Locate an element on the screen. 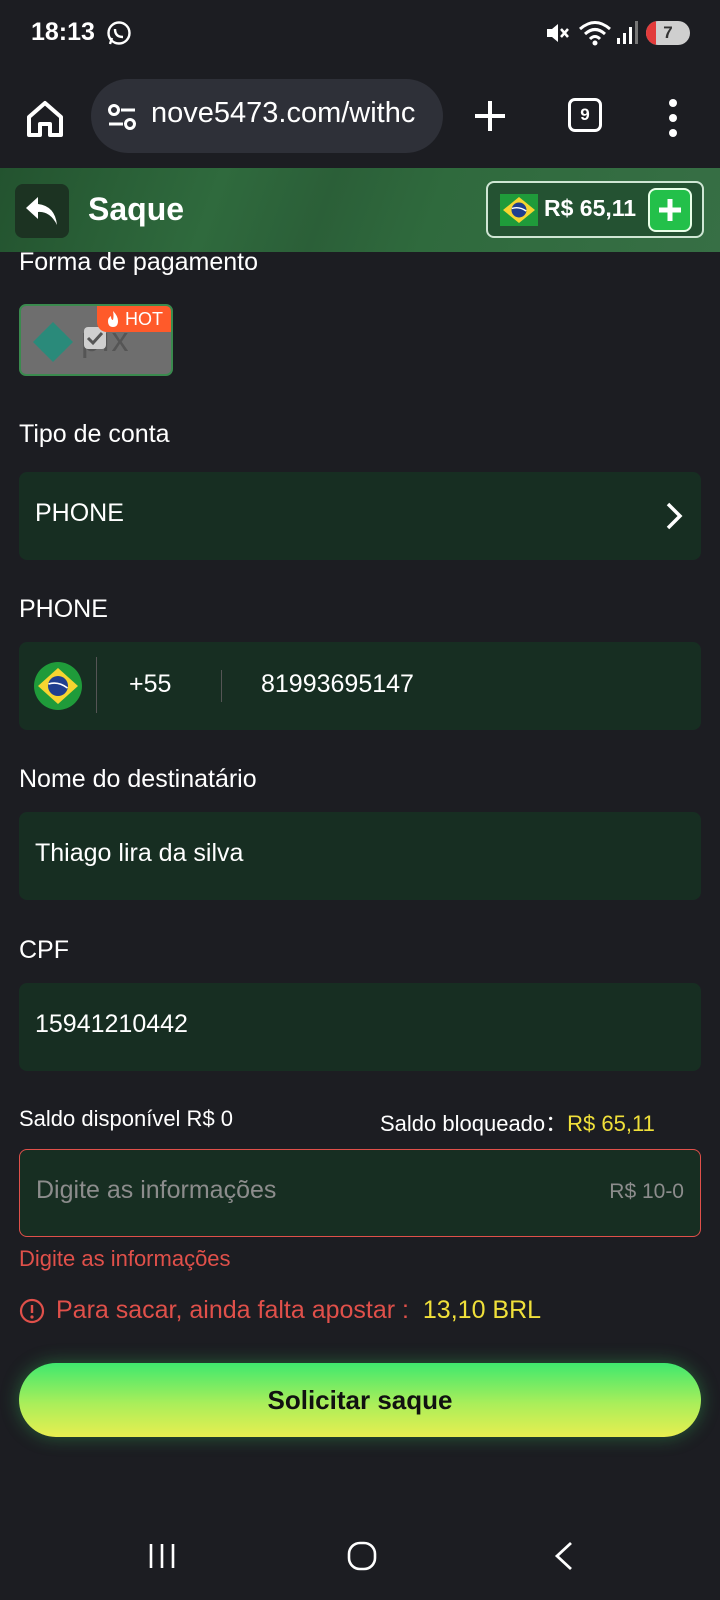 The image size is (720, 1600). address-bar: nove5473.com/withc is located at coordinates (267, 116).